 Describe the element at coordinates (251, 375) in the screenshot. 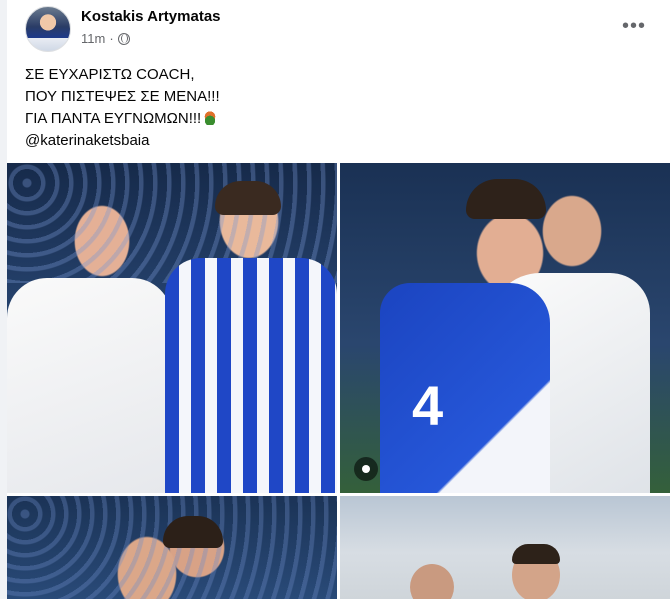

I see `photo-1-player` at that location.